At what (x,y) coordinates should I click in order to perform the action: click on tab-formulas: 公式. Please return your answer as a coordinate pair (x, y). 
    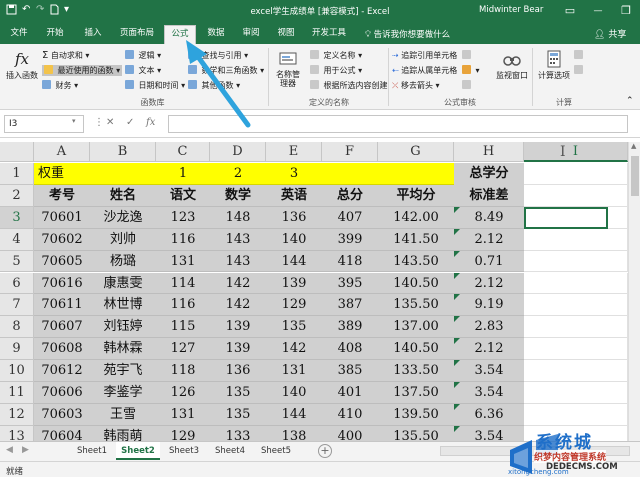
    Looking at the image, I should click on (180, 34).